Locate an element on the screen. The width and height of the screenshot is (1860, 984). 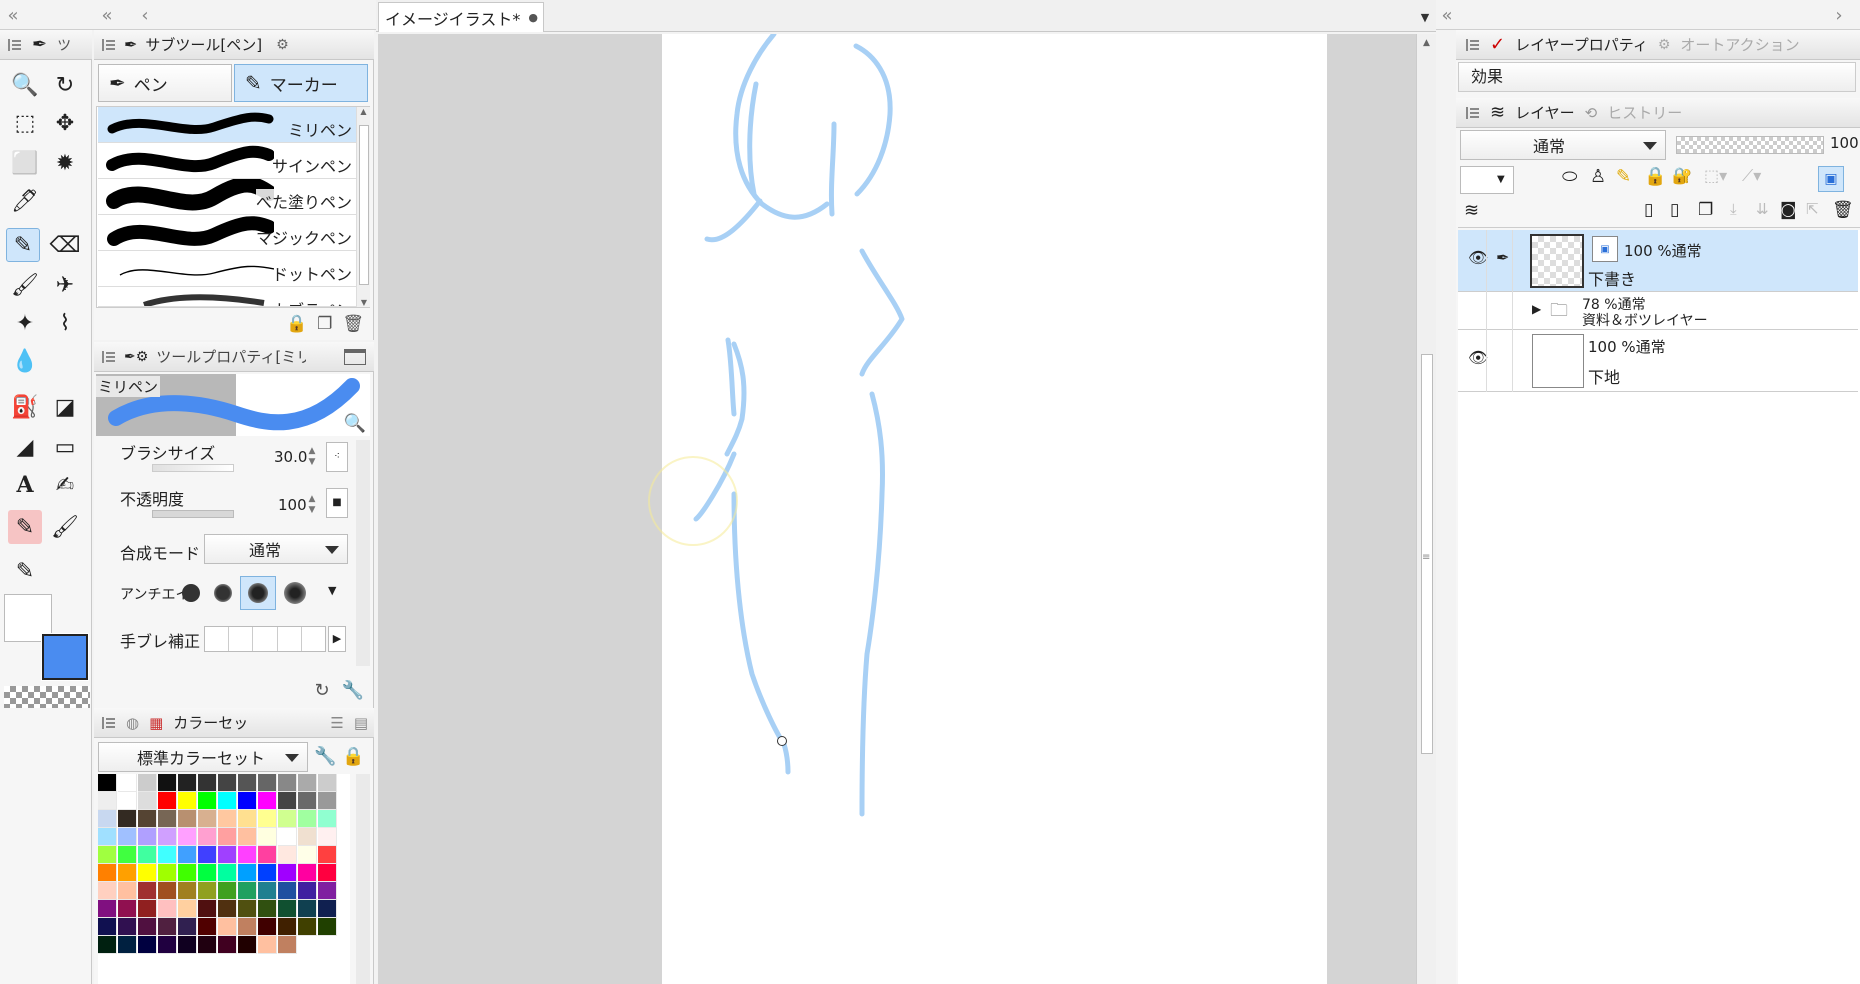
collapse-middle-icon: « is located at coordinates (107, 15).